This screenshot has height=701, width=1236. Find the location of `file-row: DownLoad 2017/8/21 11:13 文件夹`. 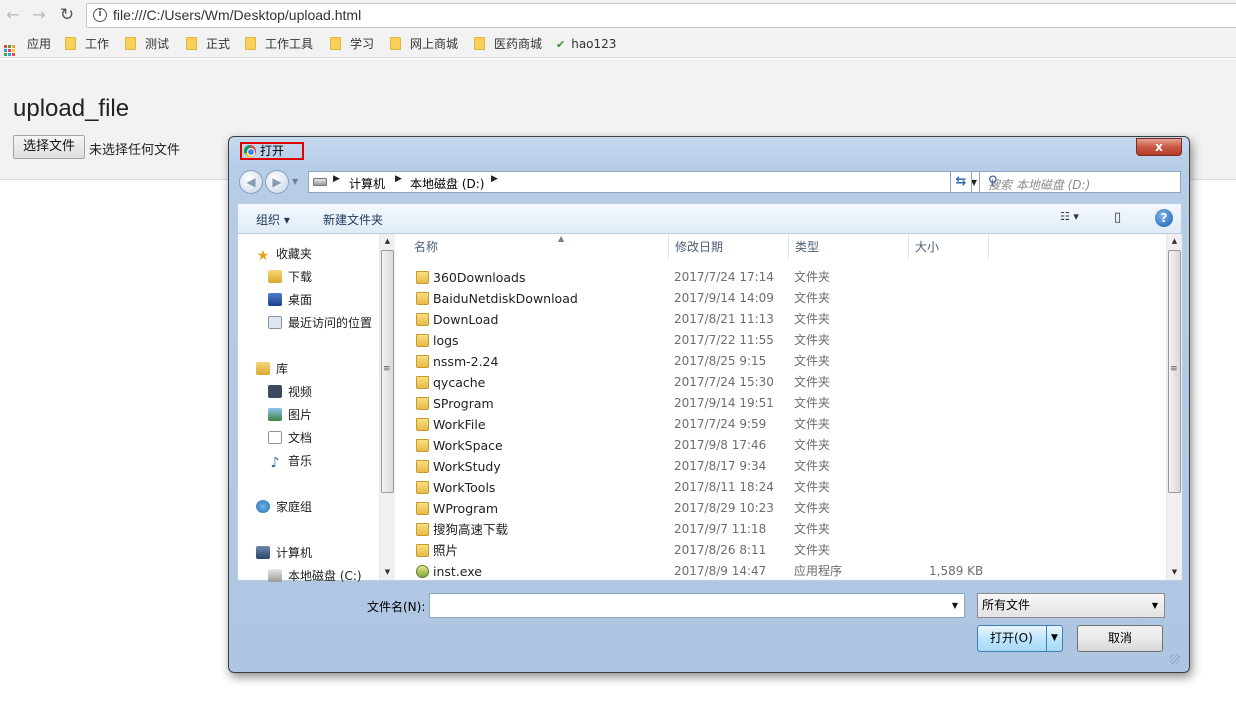

file-row: DownLoad 2017/8/21 11:13 文件夹 is located at coordinates (776, 319).